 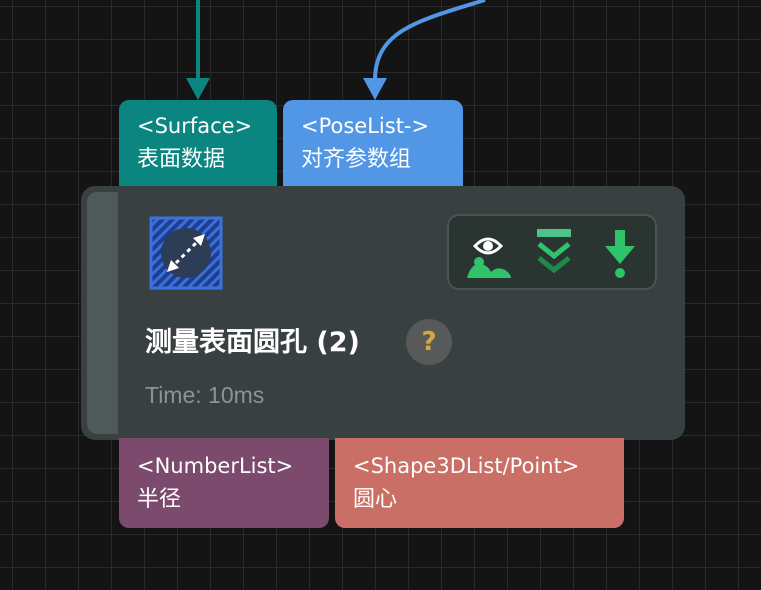 I want to click on input-port-surface: <Surface> 表面数据, so click(x=198, y=143).